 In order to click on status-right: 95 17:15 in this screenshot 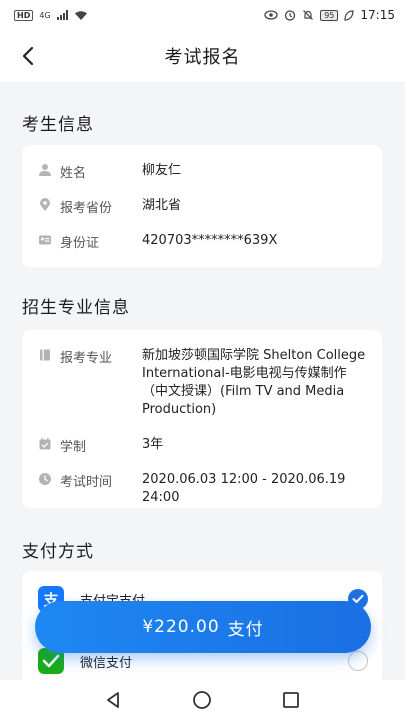, I will do `click(329, 15)`.